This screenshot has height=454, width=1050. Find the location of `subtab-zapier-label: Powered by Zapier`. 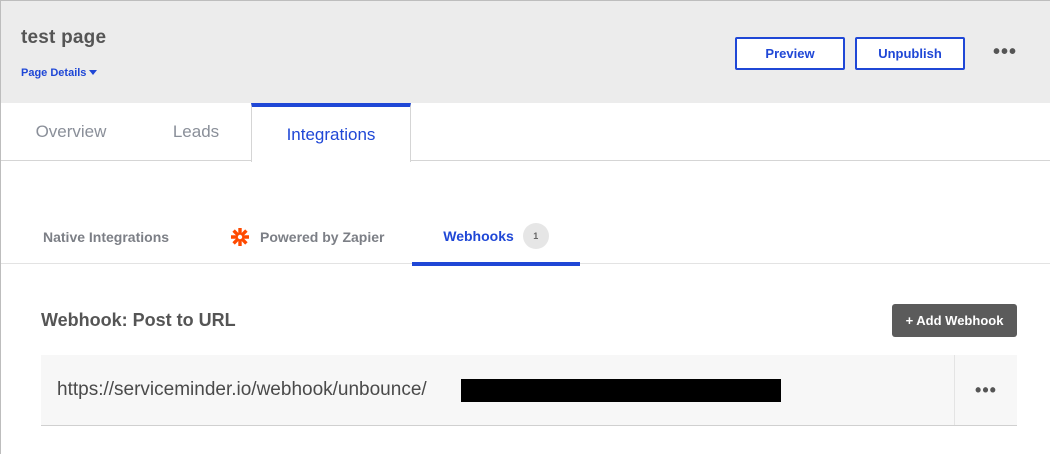

subtab-zapier-label: Powered by Zapier is located at coordinates (322, 237).